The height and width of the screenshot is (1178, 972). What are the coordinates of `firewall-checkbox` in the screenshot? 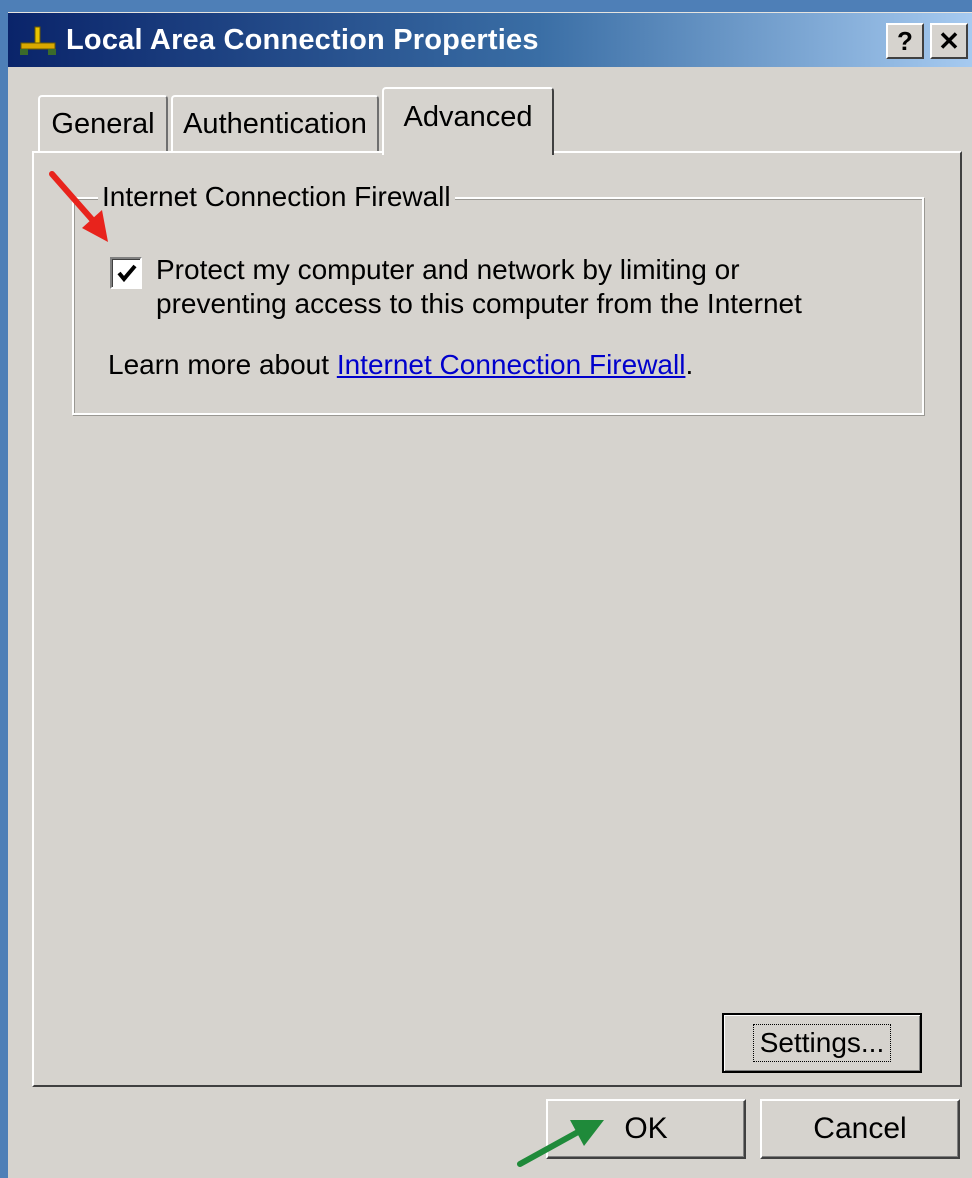 It's located at (126, 273).